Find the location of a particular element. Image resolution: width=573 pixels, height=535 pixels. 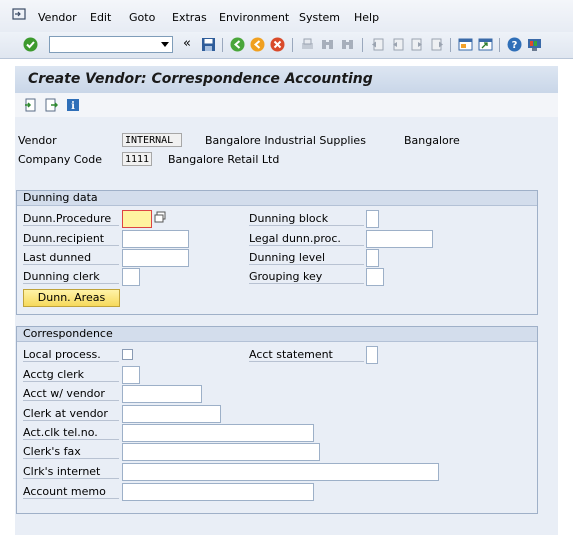

application-toolbar: i is located at coordinates (286, 105).